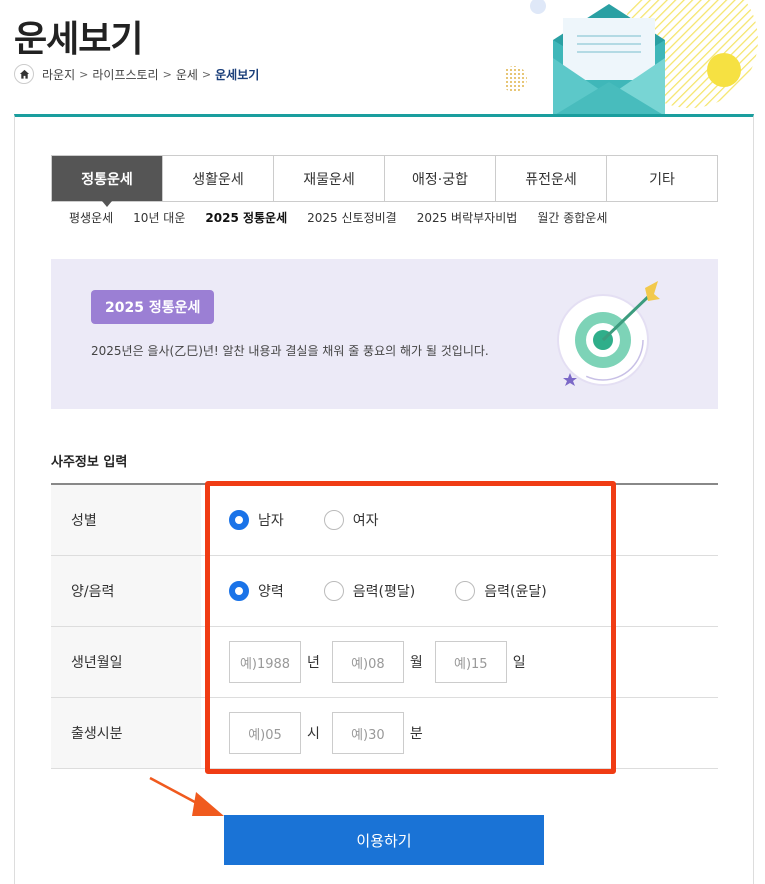 This screenshot has width=765, height=884. What do you see at coordinates (265, 733) in the screenshot?
I see `birth-hour-input: 예)05` at bounding box center [265, 733].